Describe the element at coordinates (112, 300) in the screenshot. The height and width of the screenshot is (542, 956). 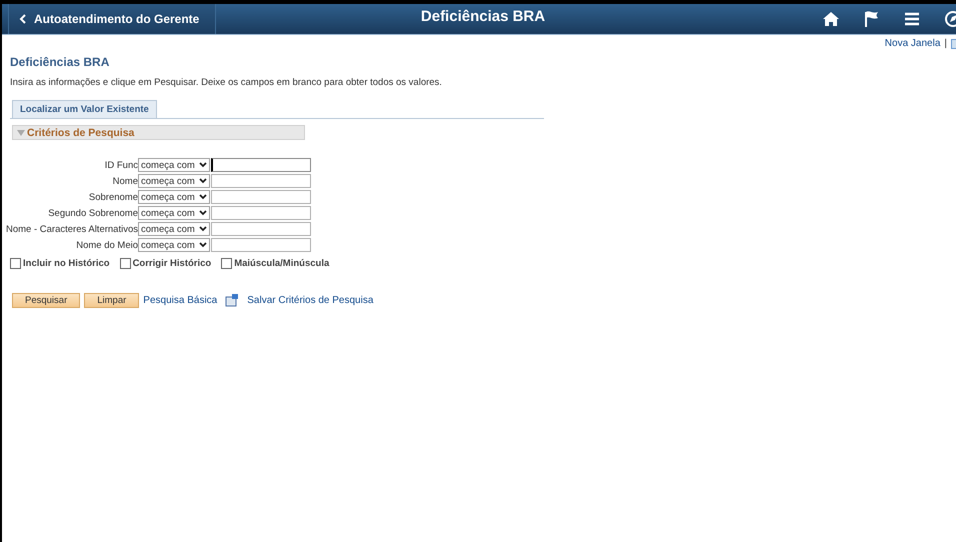
I see `action-button: Limpar` at that location.